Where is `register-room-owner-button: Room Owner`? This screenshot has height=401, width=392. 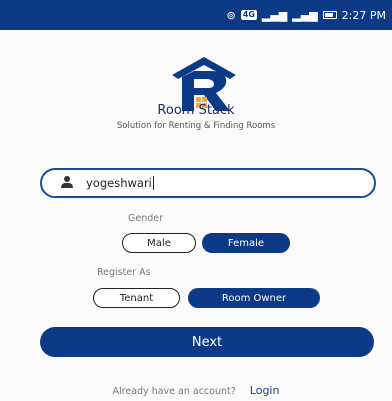 register-room-owner-button: Room Owner is located at coordinates (254, 298).